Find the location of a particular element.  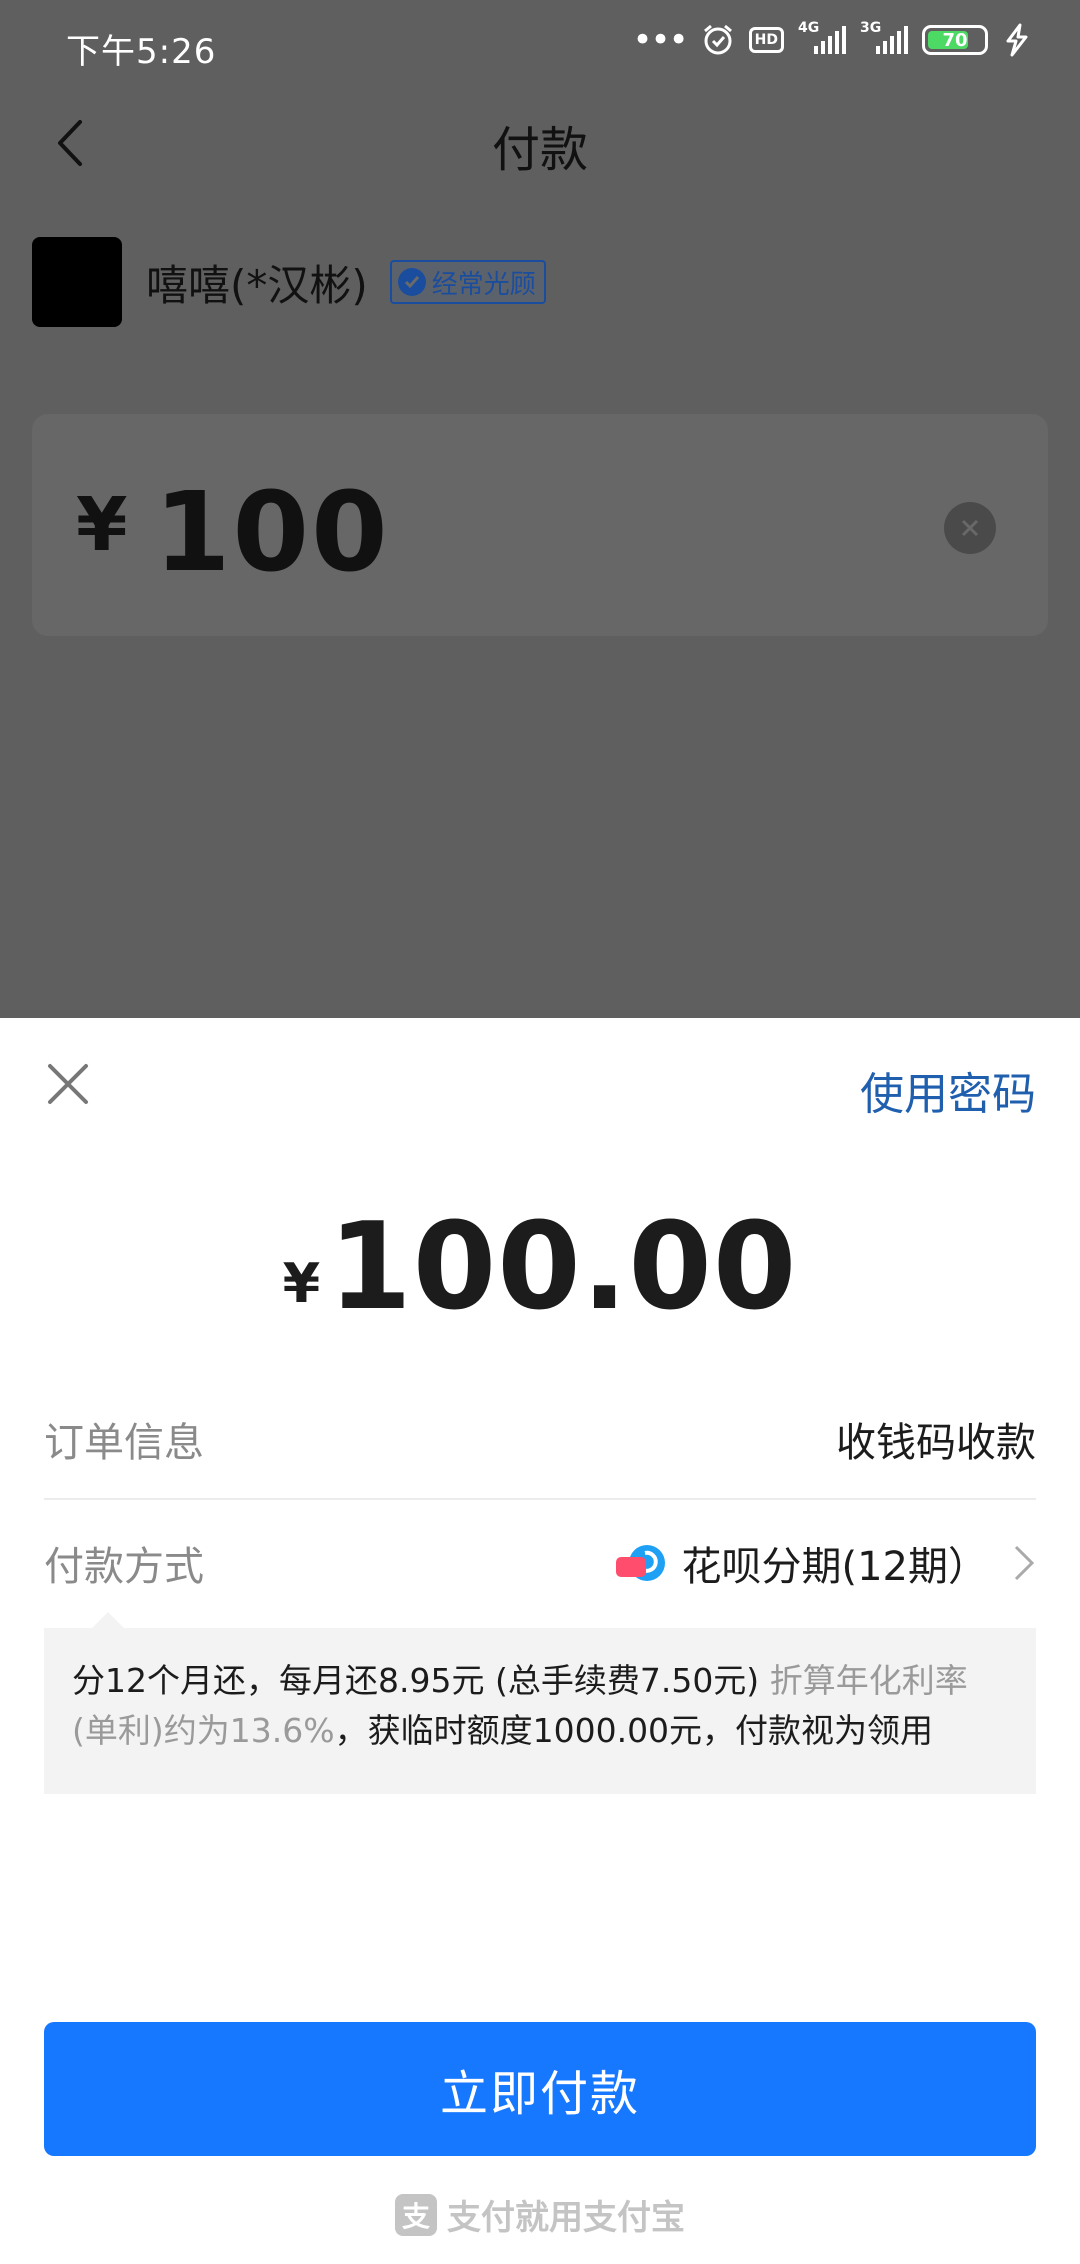

payment-method-value: 花呗分期(12期） is located at coordinates (834, 1567).